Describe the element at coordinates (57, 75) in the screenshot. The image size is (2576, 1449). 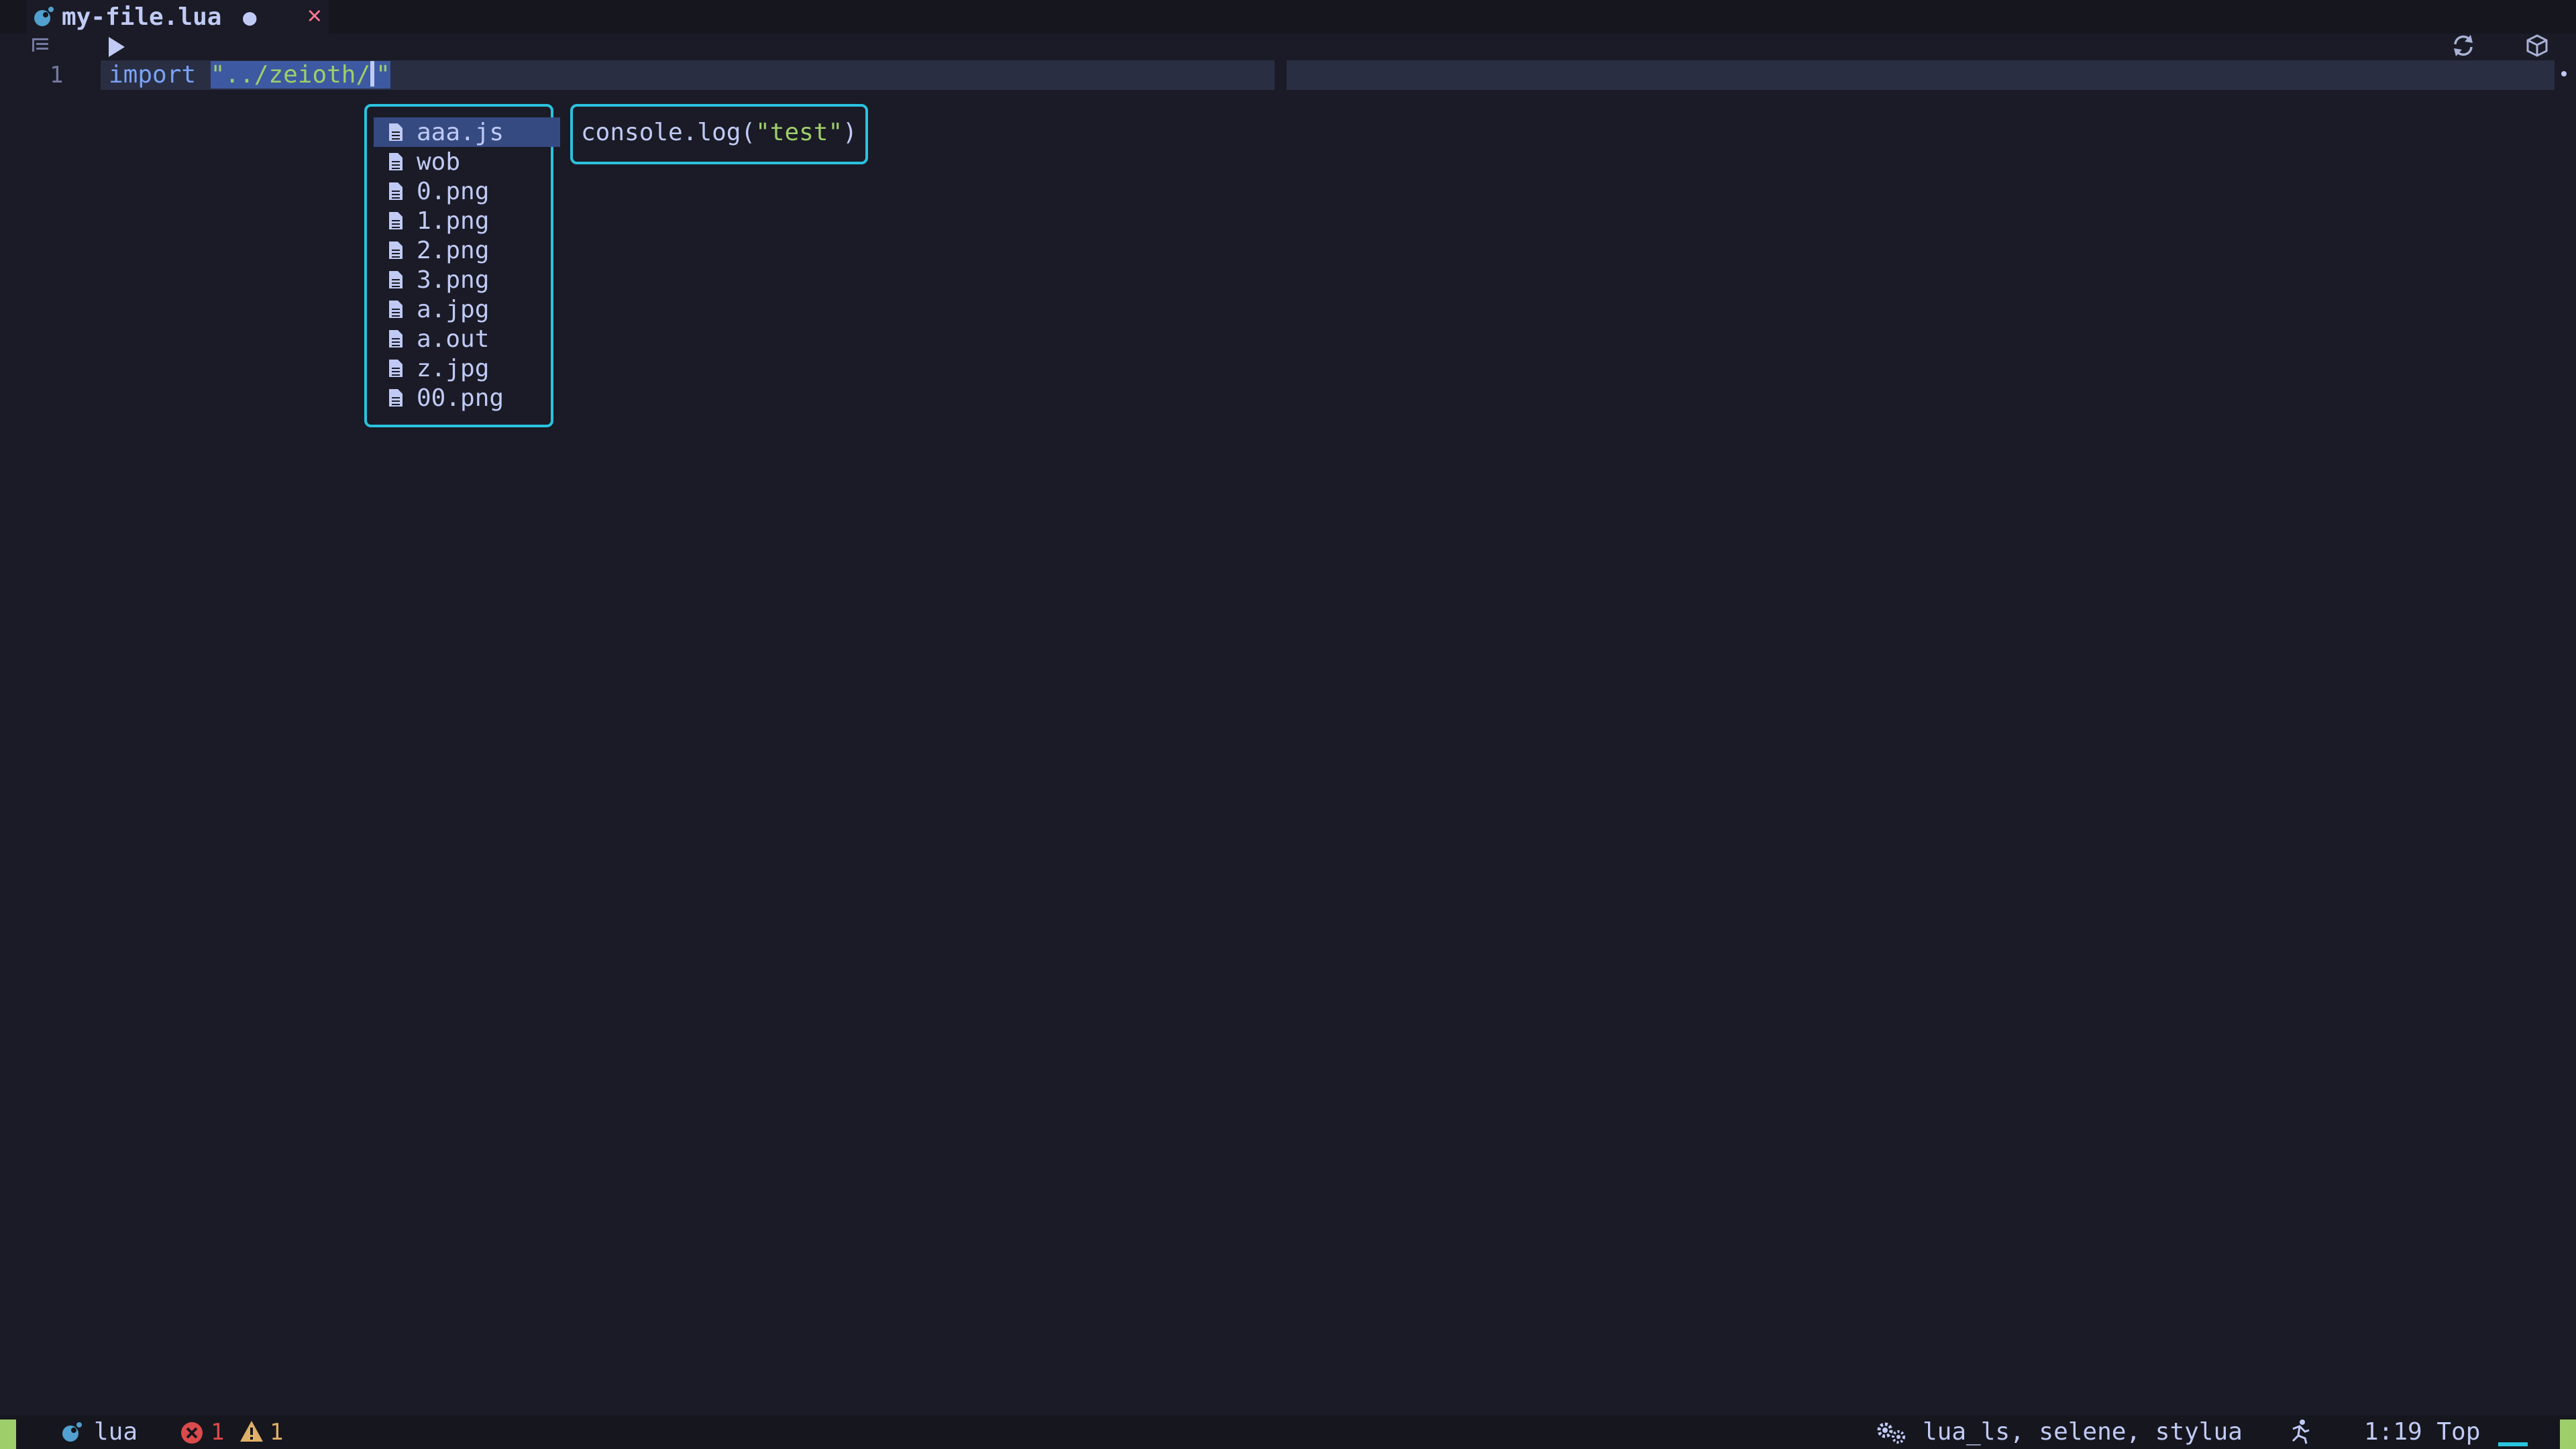
I see `line-number: 1` at that location.